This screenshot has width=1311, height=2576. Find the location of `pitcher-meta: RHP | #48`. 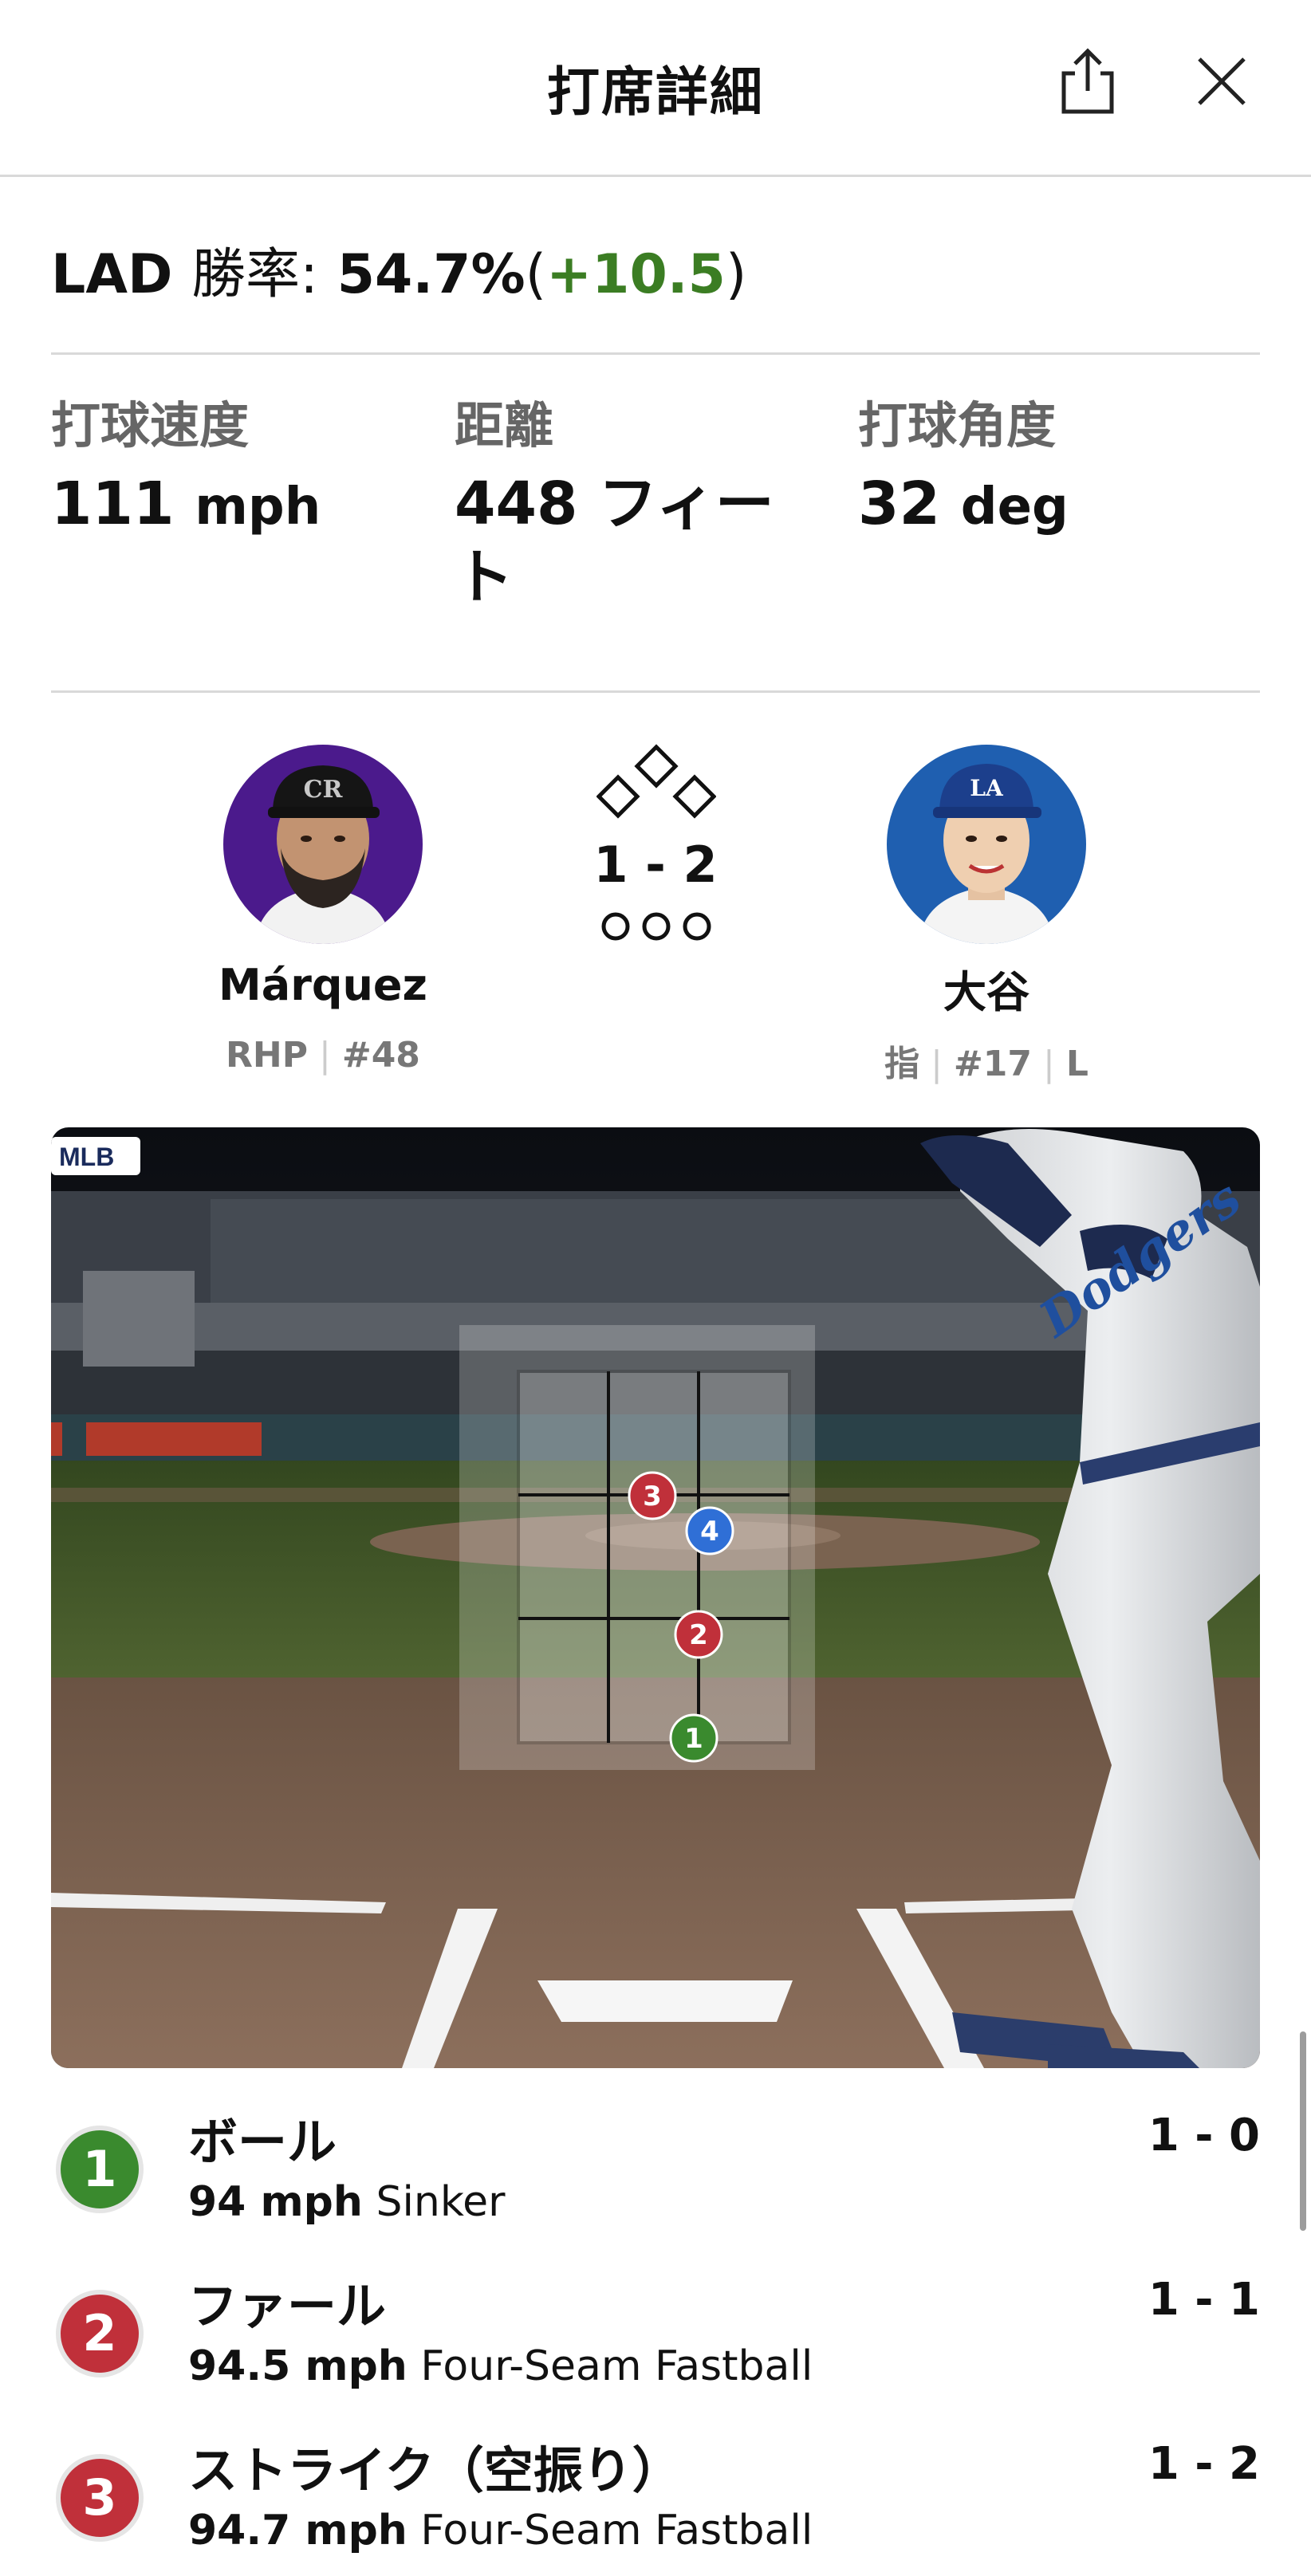

pitcher-meta: RHP | #48 is located at coordinates (322, 1056).